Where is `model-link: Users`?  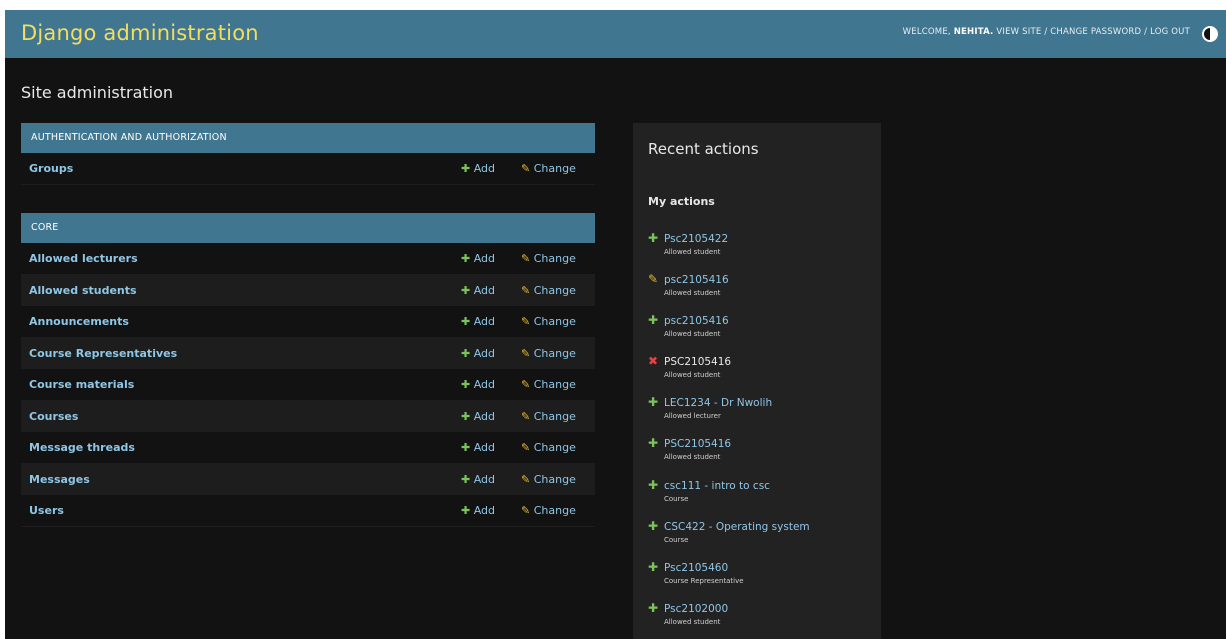
model-link: Users is located at coordinates (46, 510).